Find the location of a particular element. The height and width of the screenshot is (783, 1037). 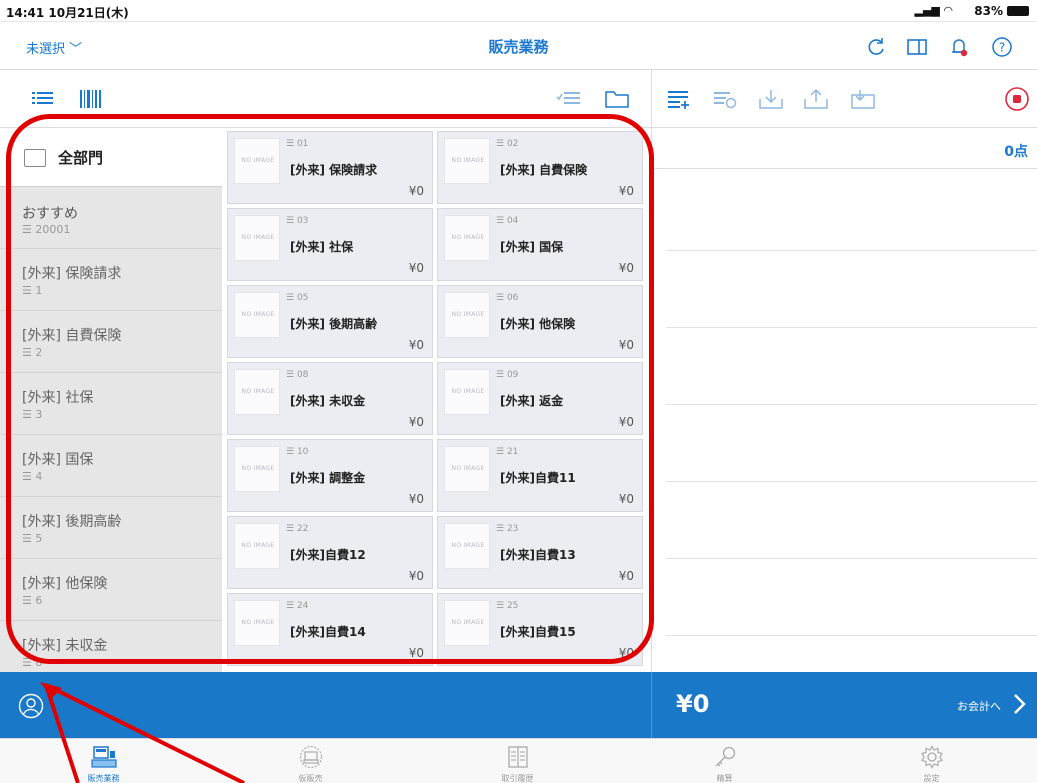

product-code: ☰ 23 is located at coordinates (507, 529).